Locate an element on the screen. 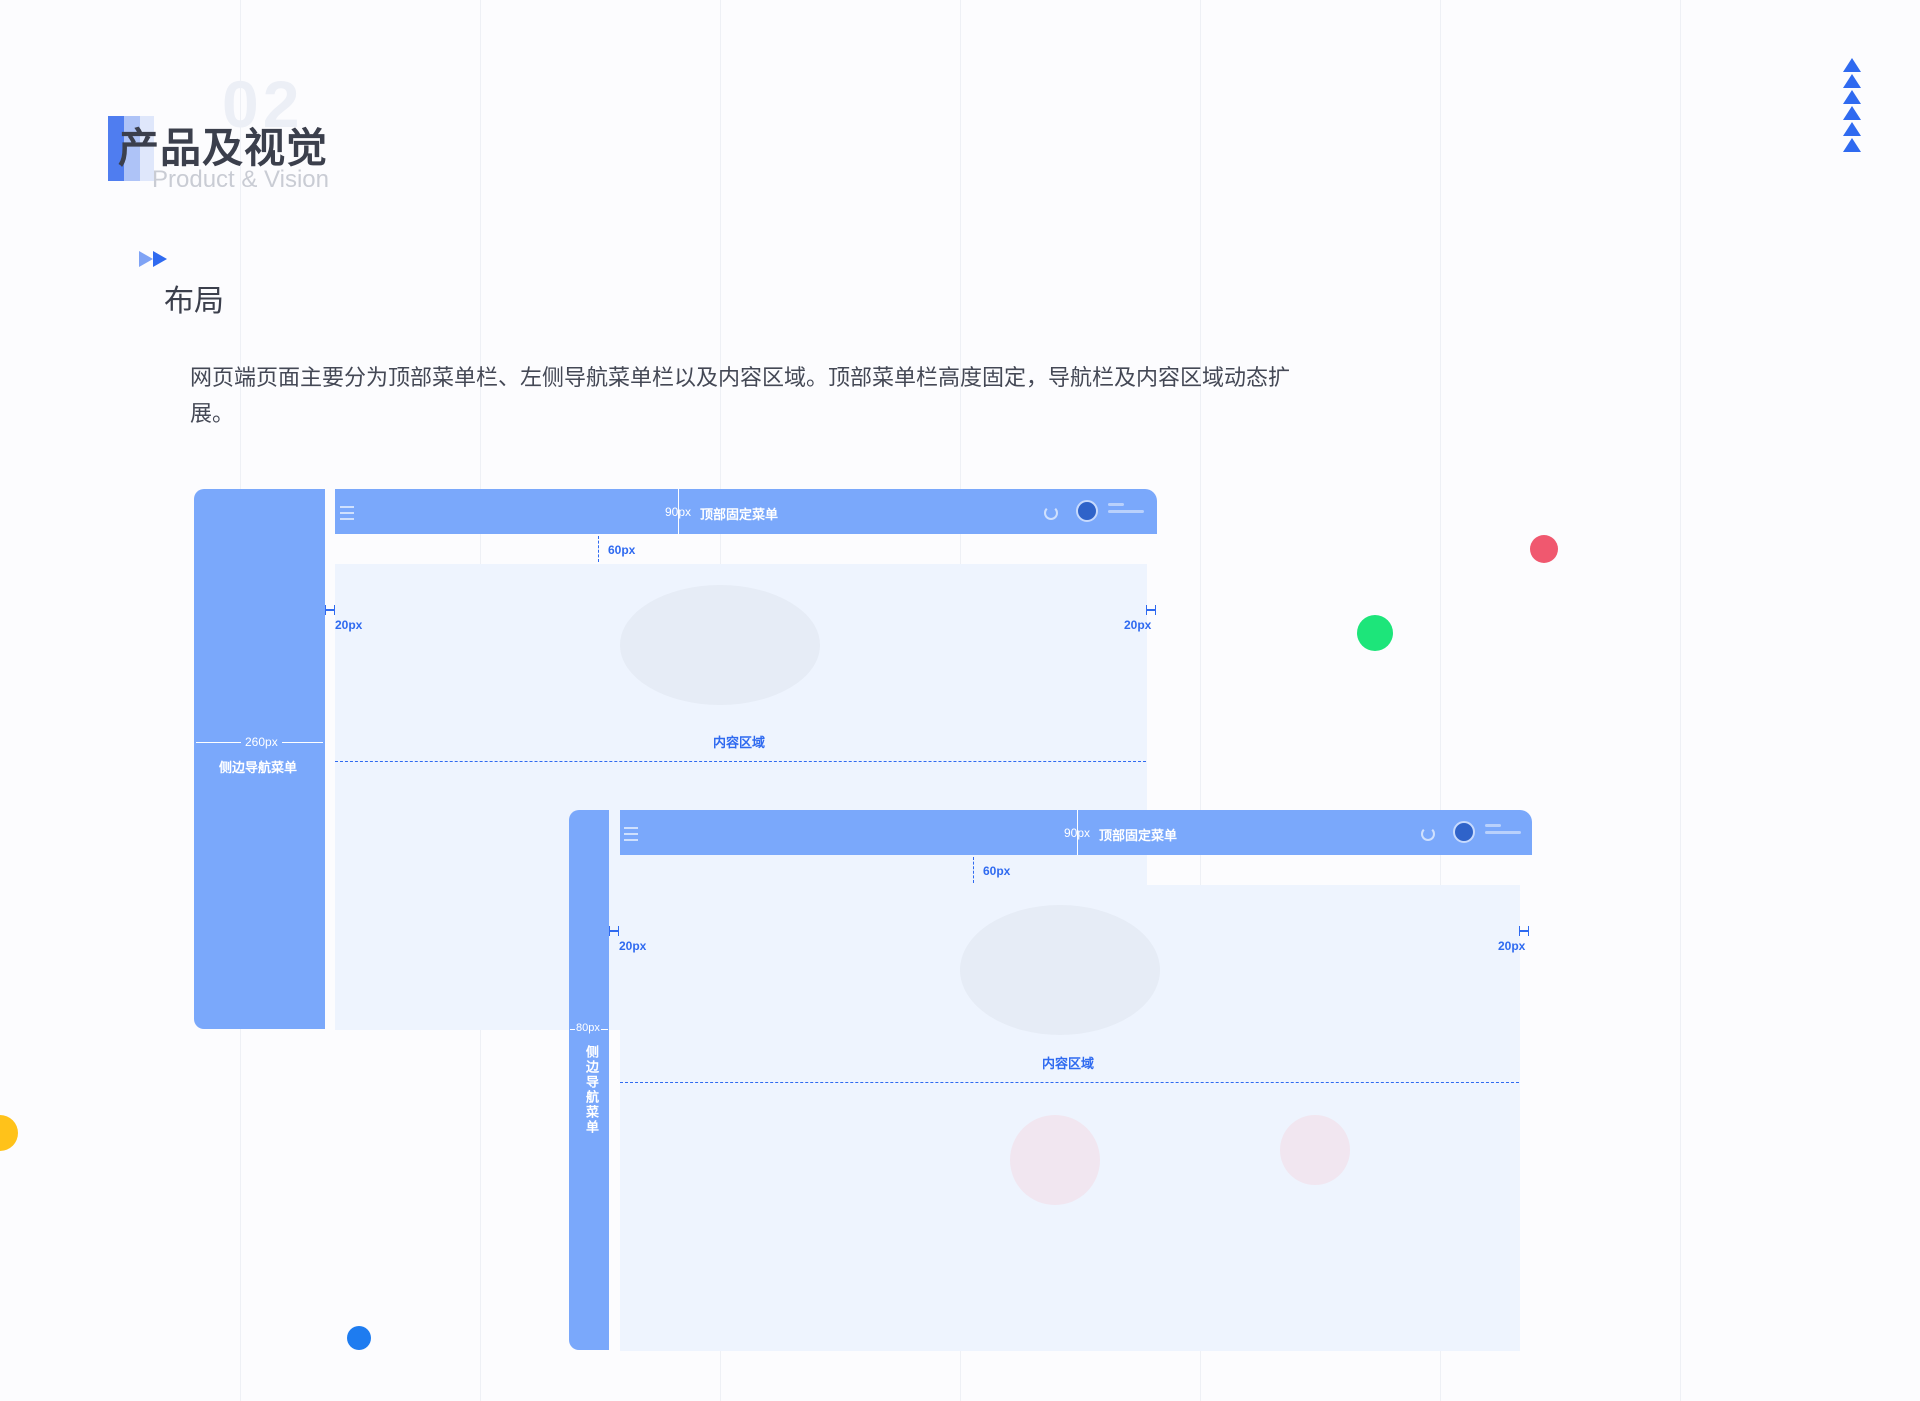 Image resolution: width=1920 pixels, height=1401 pixels. page-subtitle: Product & Vision is located at coordinates (240, 179).